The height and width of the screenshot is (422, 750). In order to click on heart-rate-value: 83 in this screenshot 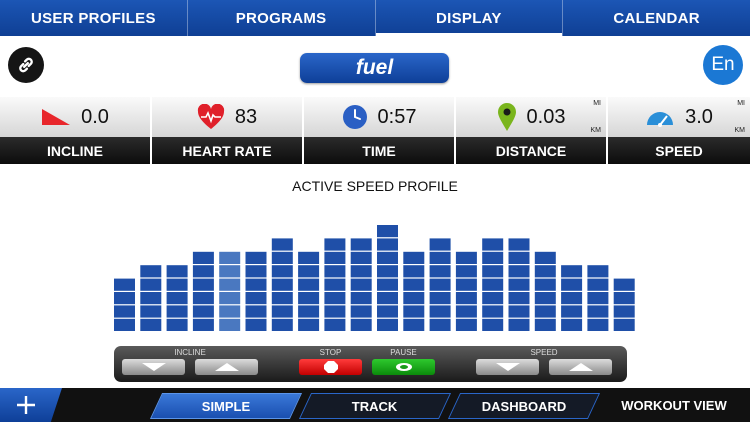, I will do `click(246, 116)`.